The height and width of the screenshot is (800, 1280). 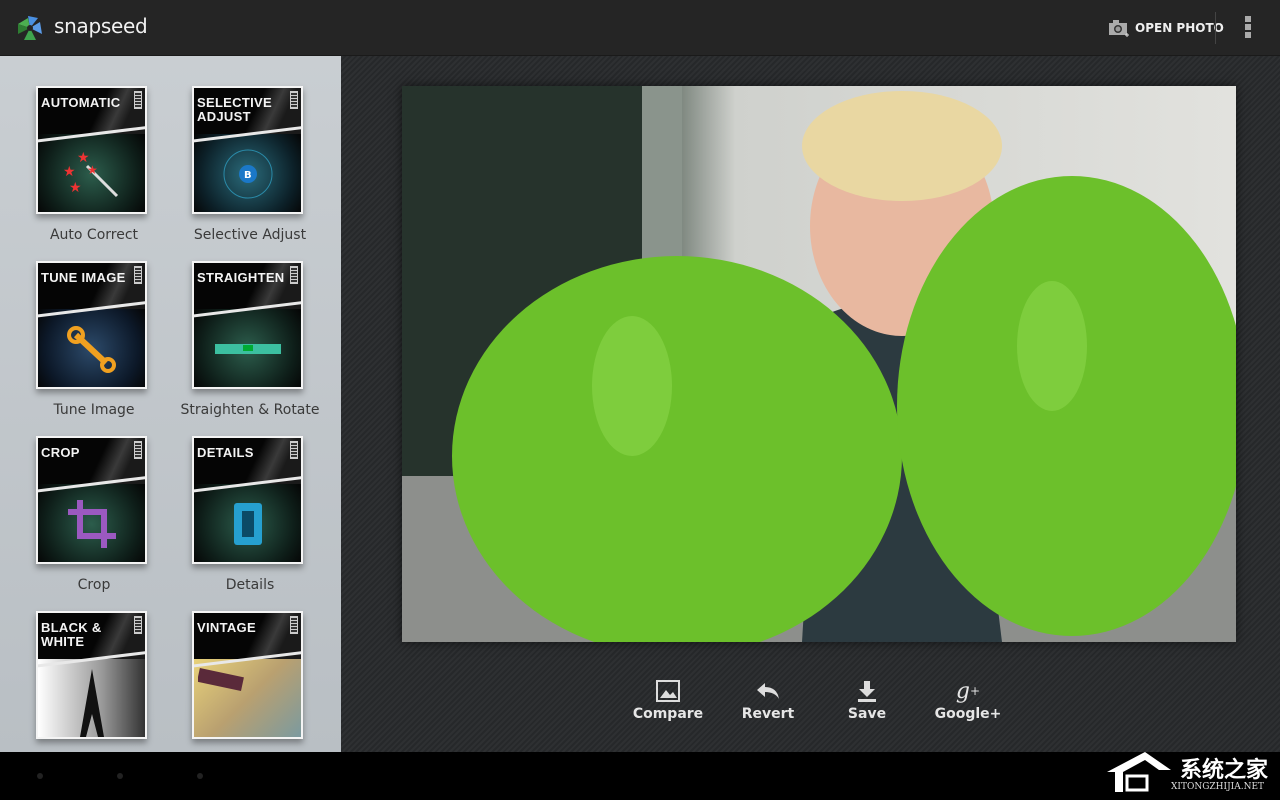 I want to click on open-photo-button: OPEN PHOTO, so click(x=1166, y=28).